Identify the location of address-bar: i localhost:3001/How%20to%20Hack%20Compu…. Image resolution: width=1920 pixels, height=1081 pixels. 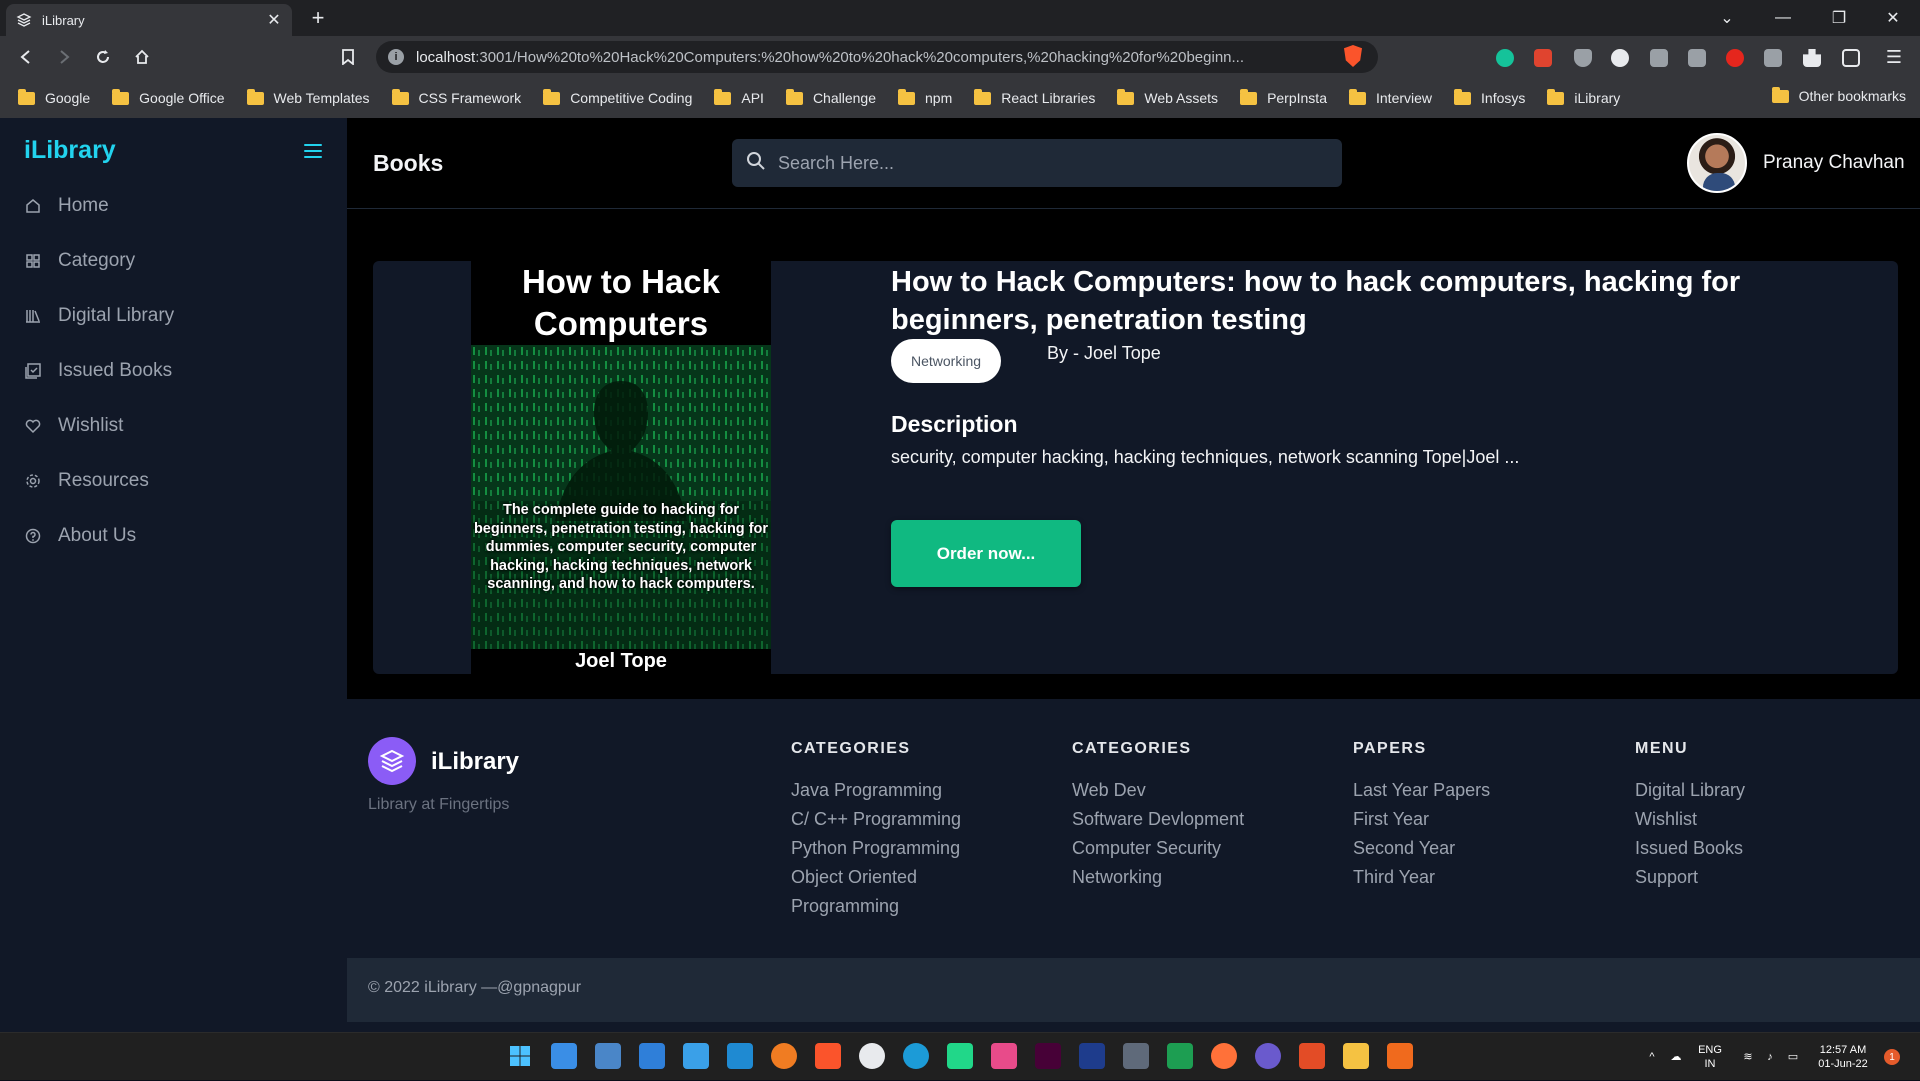
(877, 57).